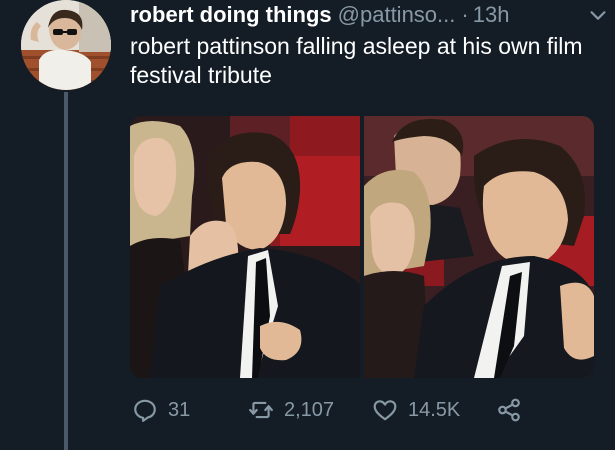  I want to click on retweet-count: 2,107, so click(309, 409).